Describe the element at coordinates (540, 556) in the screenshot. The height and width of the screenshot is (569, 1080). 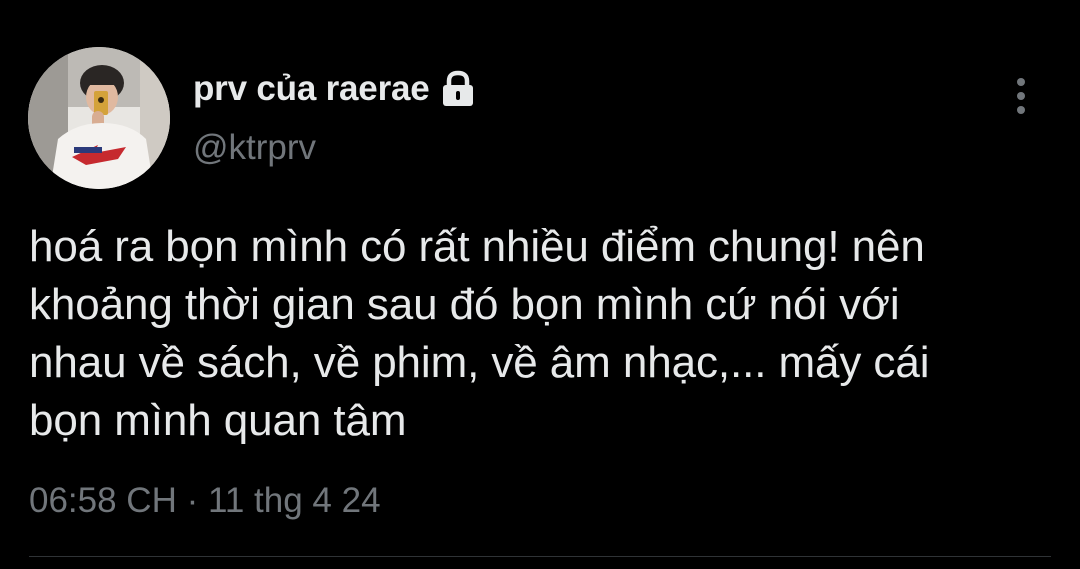
I see `divider` at that location.